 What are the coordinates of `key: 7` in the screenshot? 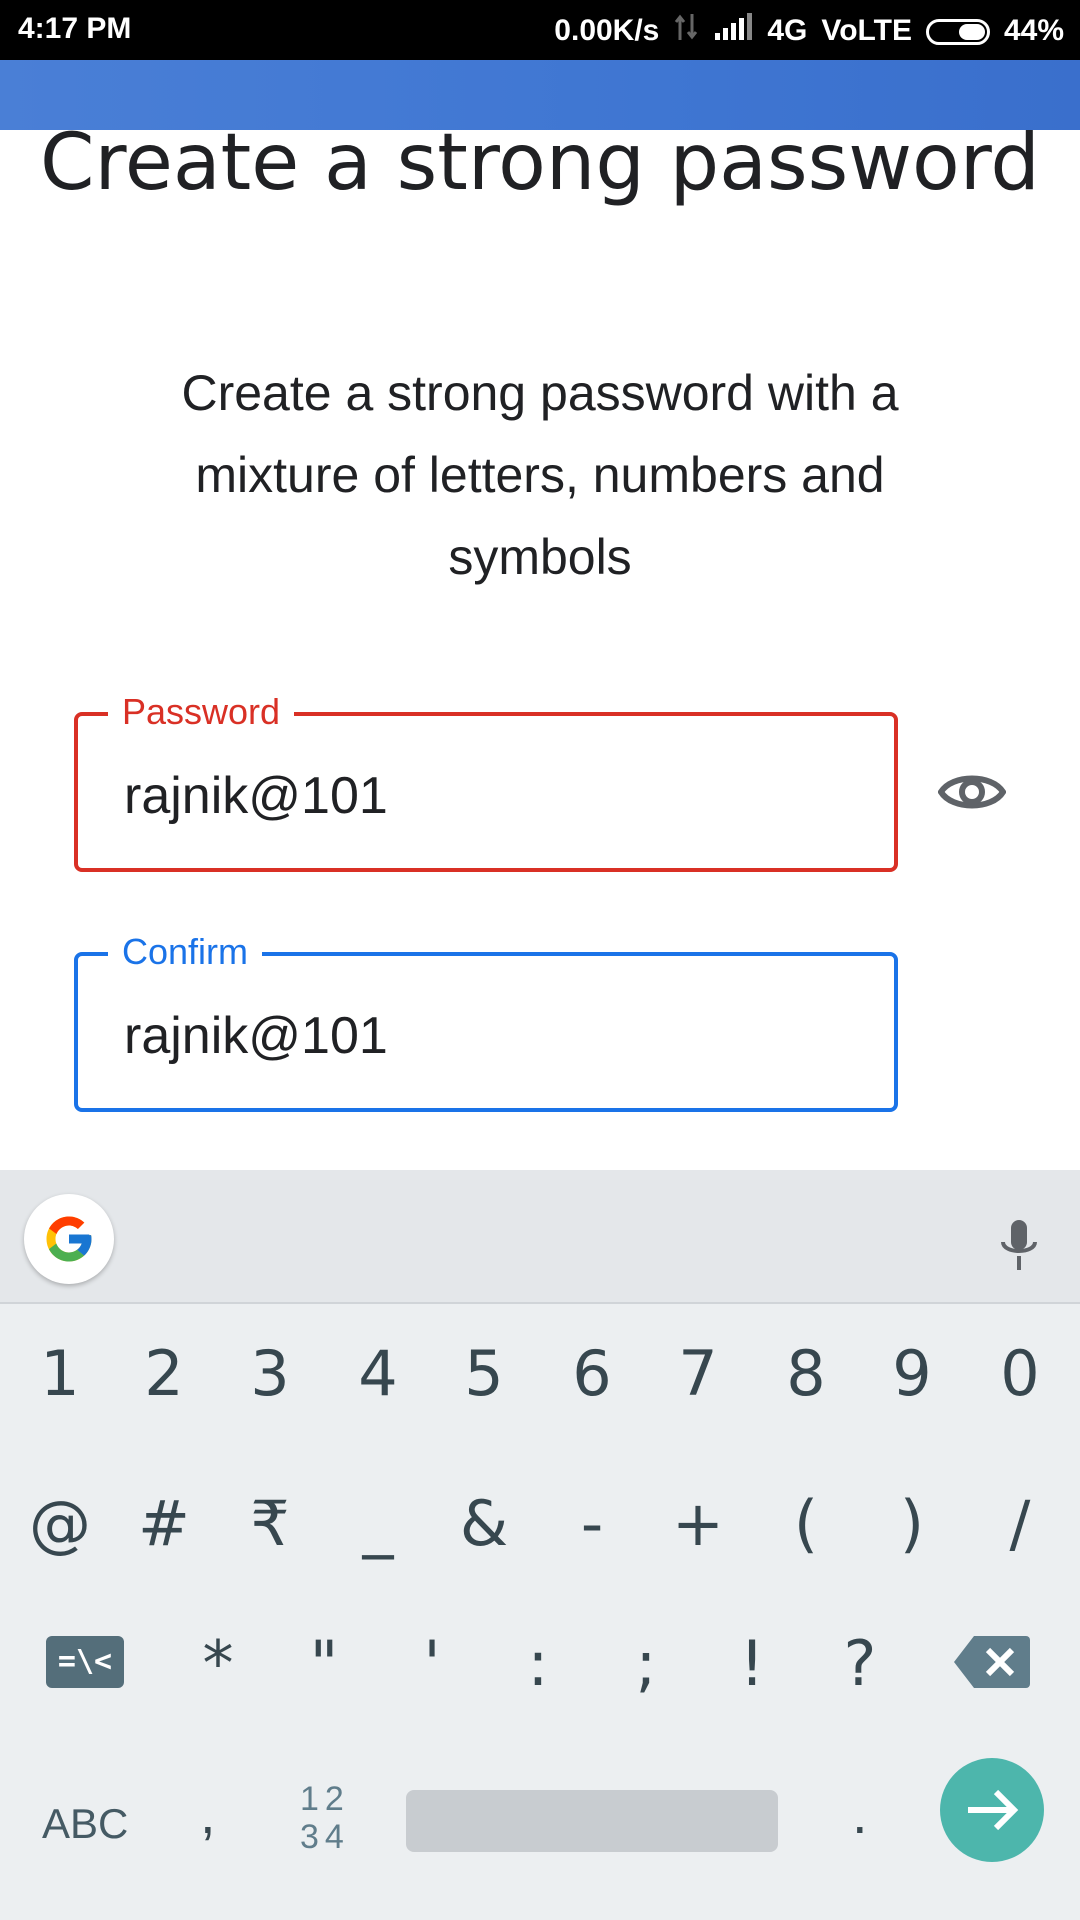 It's located at (698, 1374).